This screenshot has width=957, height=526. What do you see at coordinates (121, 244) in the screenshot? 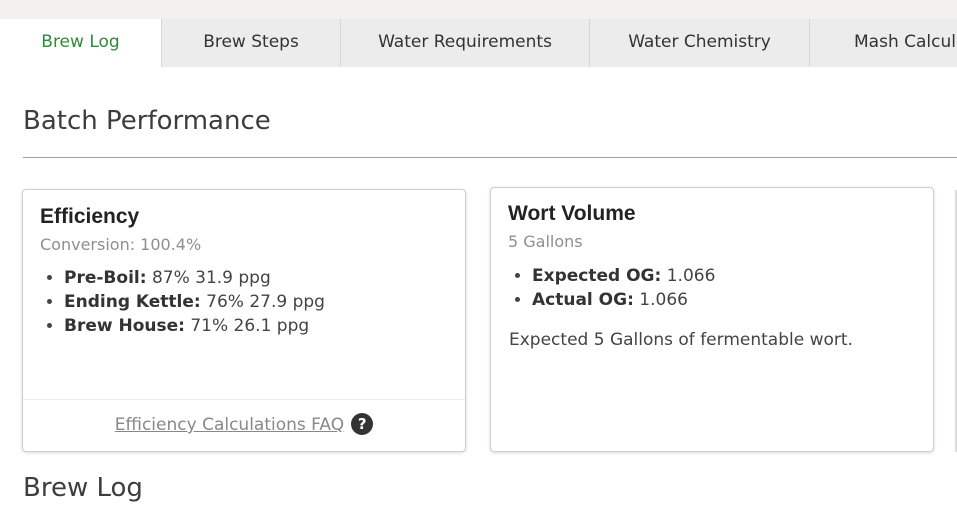
I see `card-subtitle: Conversion: 100.4%` at bounding box center [121, 244].